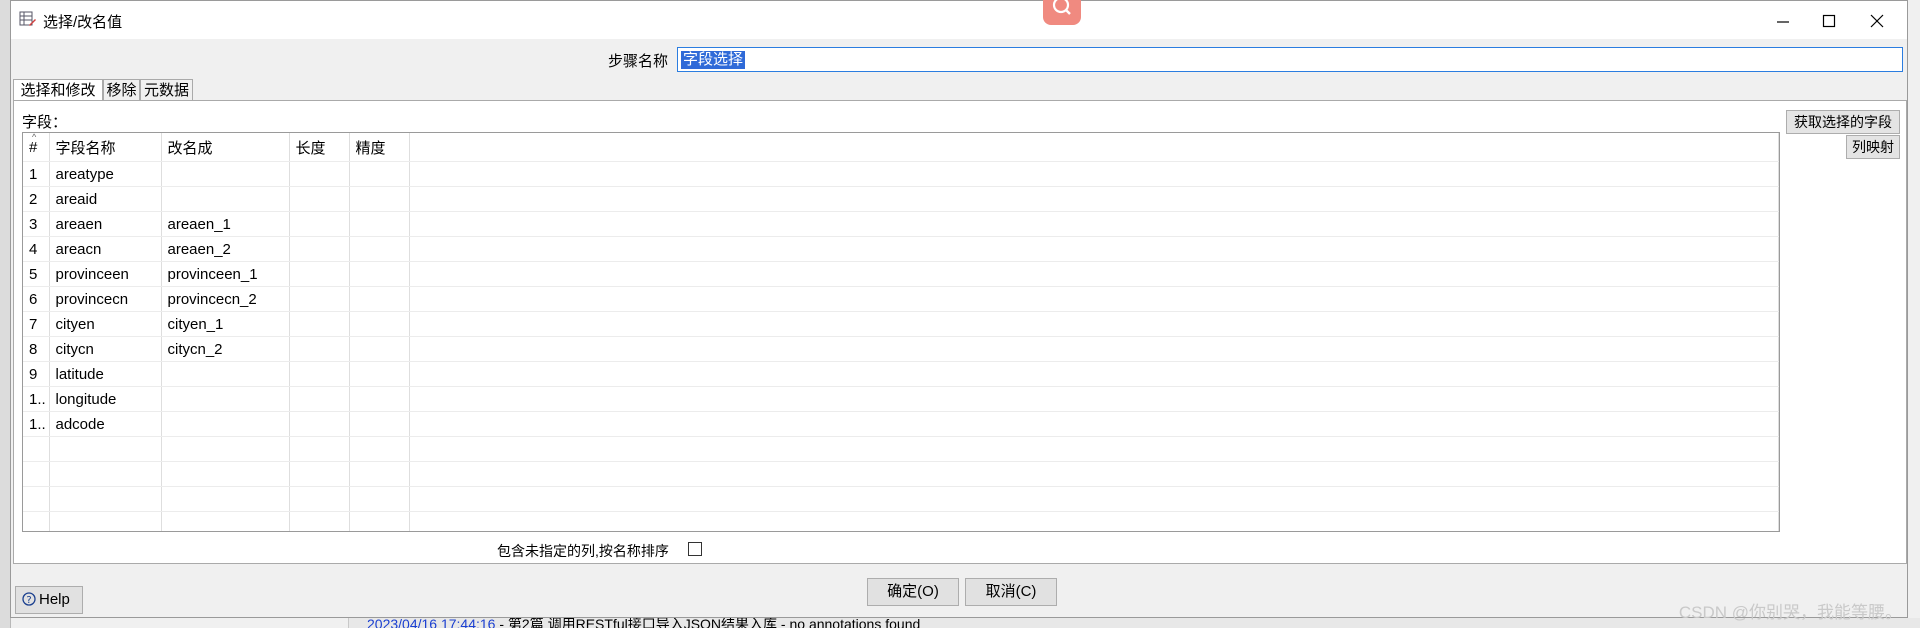  What do you see at coordinates (105, 274) in the screenshot?
I see `cell-name: provinceen` at bounding box center [105, 274].